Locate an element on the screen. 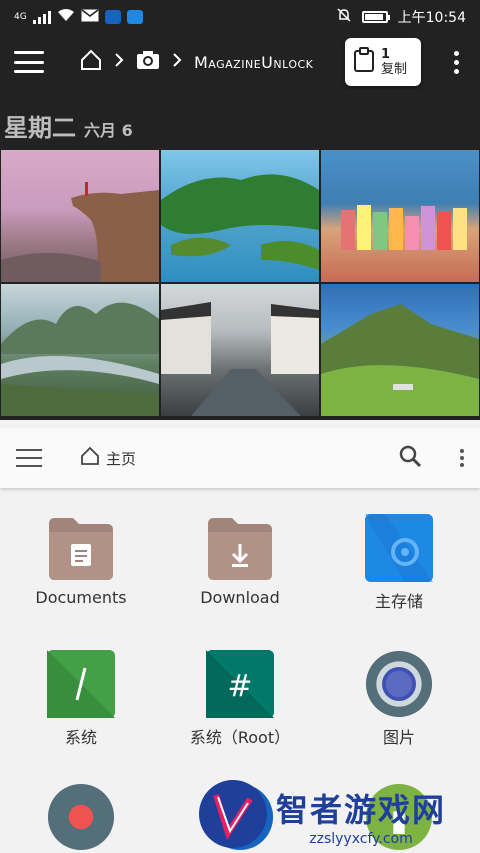  tile-images: 图片 is located at coordinates (399, 699).